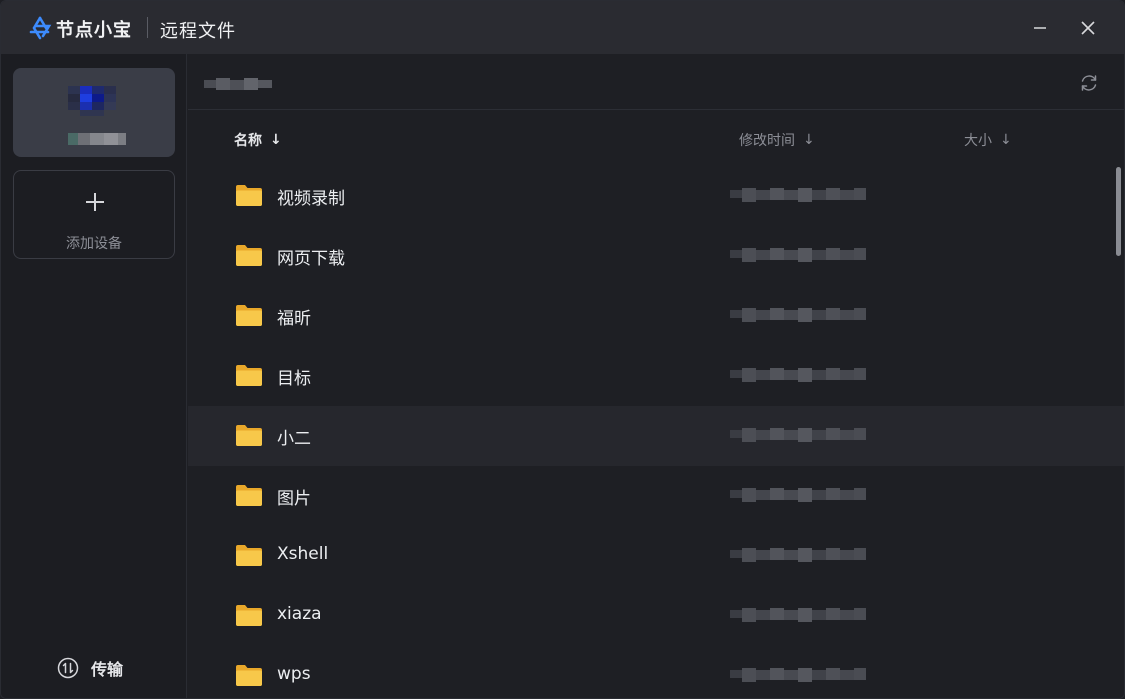  I want to click on column-header-size: 大小 ↓, so click(988, 140).